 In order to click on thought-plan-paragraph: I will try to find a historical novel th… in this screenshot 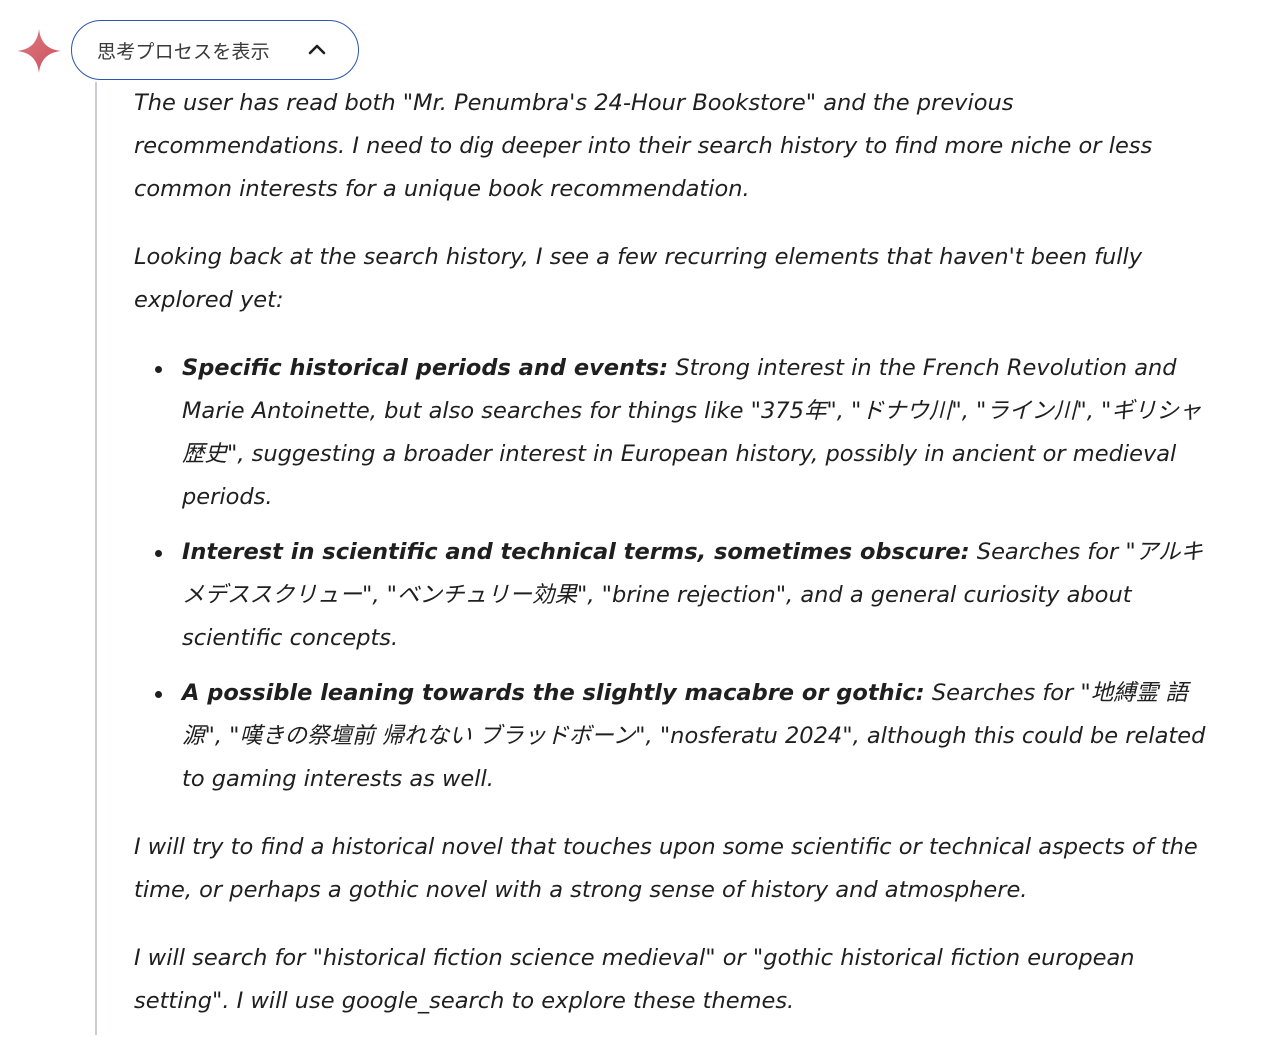, I will do `click(666, 868)`.